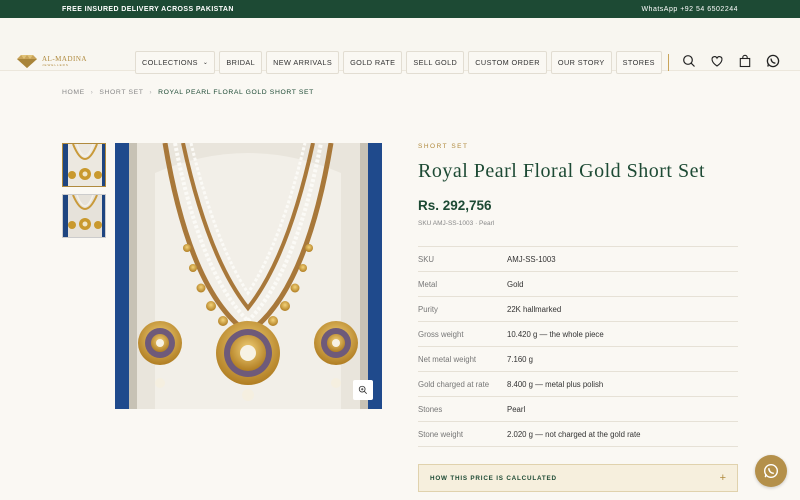 This screenshot has height=500, width=800. Describe the element at coordinates (689, 61) in the screenshot. I see `search-icon` at that location.